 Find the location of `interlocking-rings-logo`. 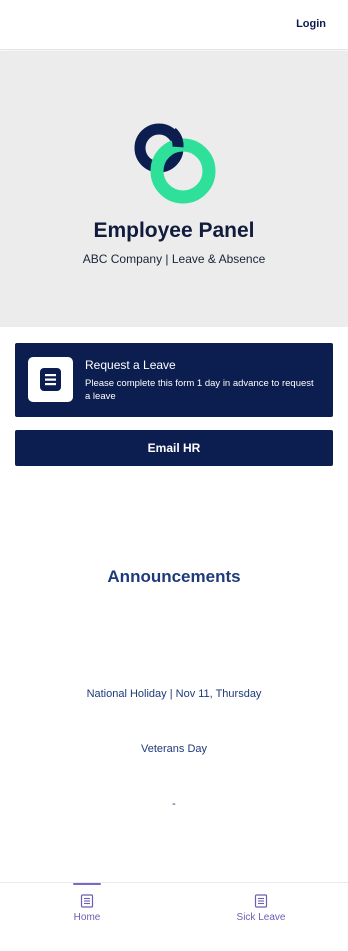

interlocking-rings-logo is located at coordinates (175, 163).